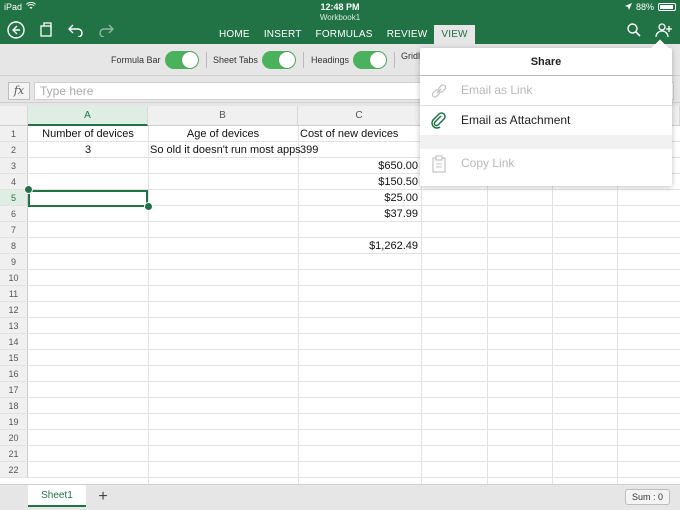 This screenshot has height=510, width=680. What do you see at coordinates (647, 497) in the screenshot?
I see `sum-status: Sum : 0` at bounding box center [647, 497].